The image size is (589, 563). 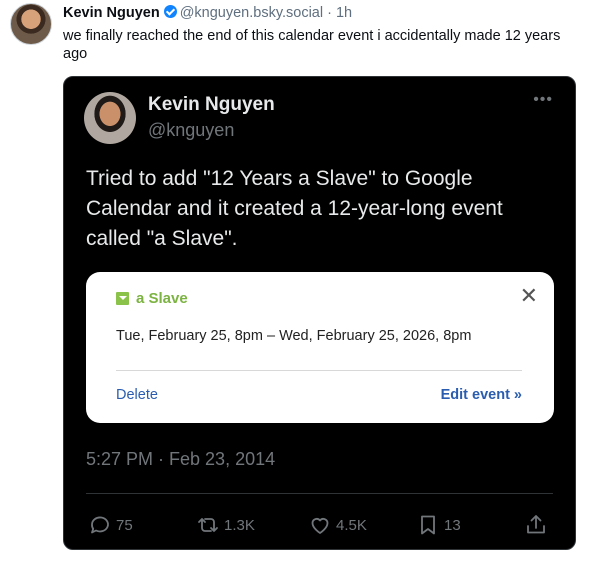 What do you see at coordinates (124, 525) in the screenshot?
I see `reply-count: 75` at bounding box center [124, 525].